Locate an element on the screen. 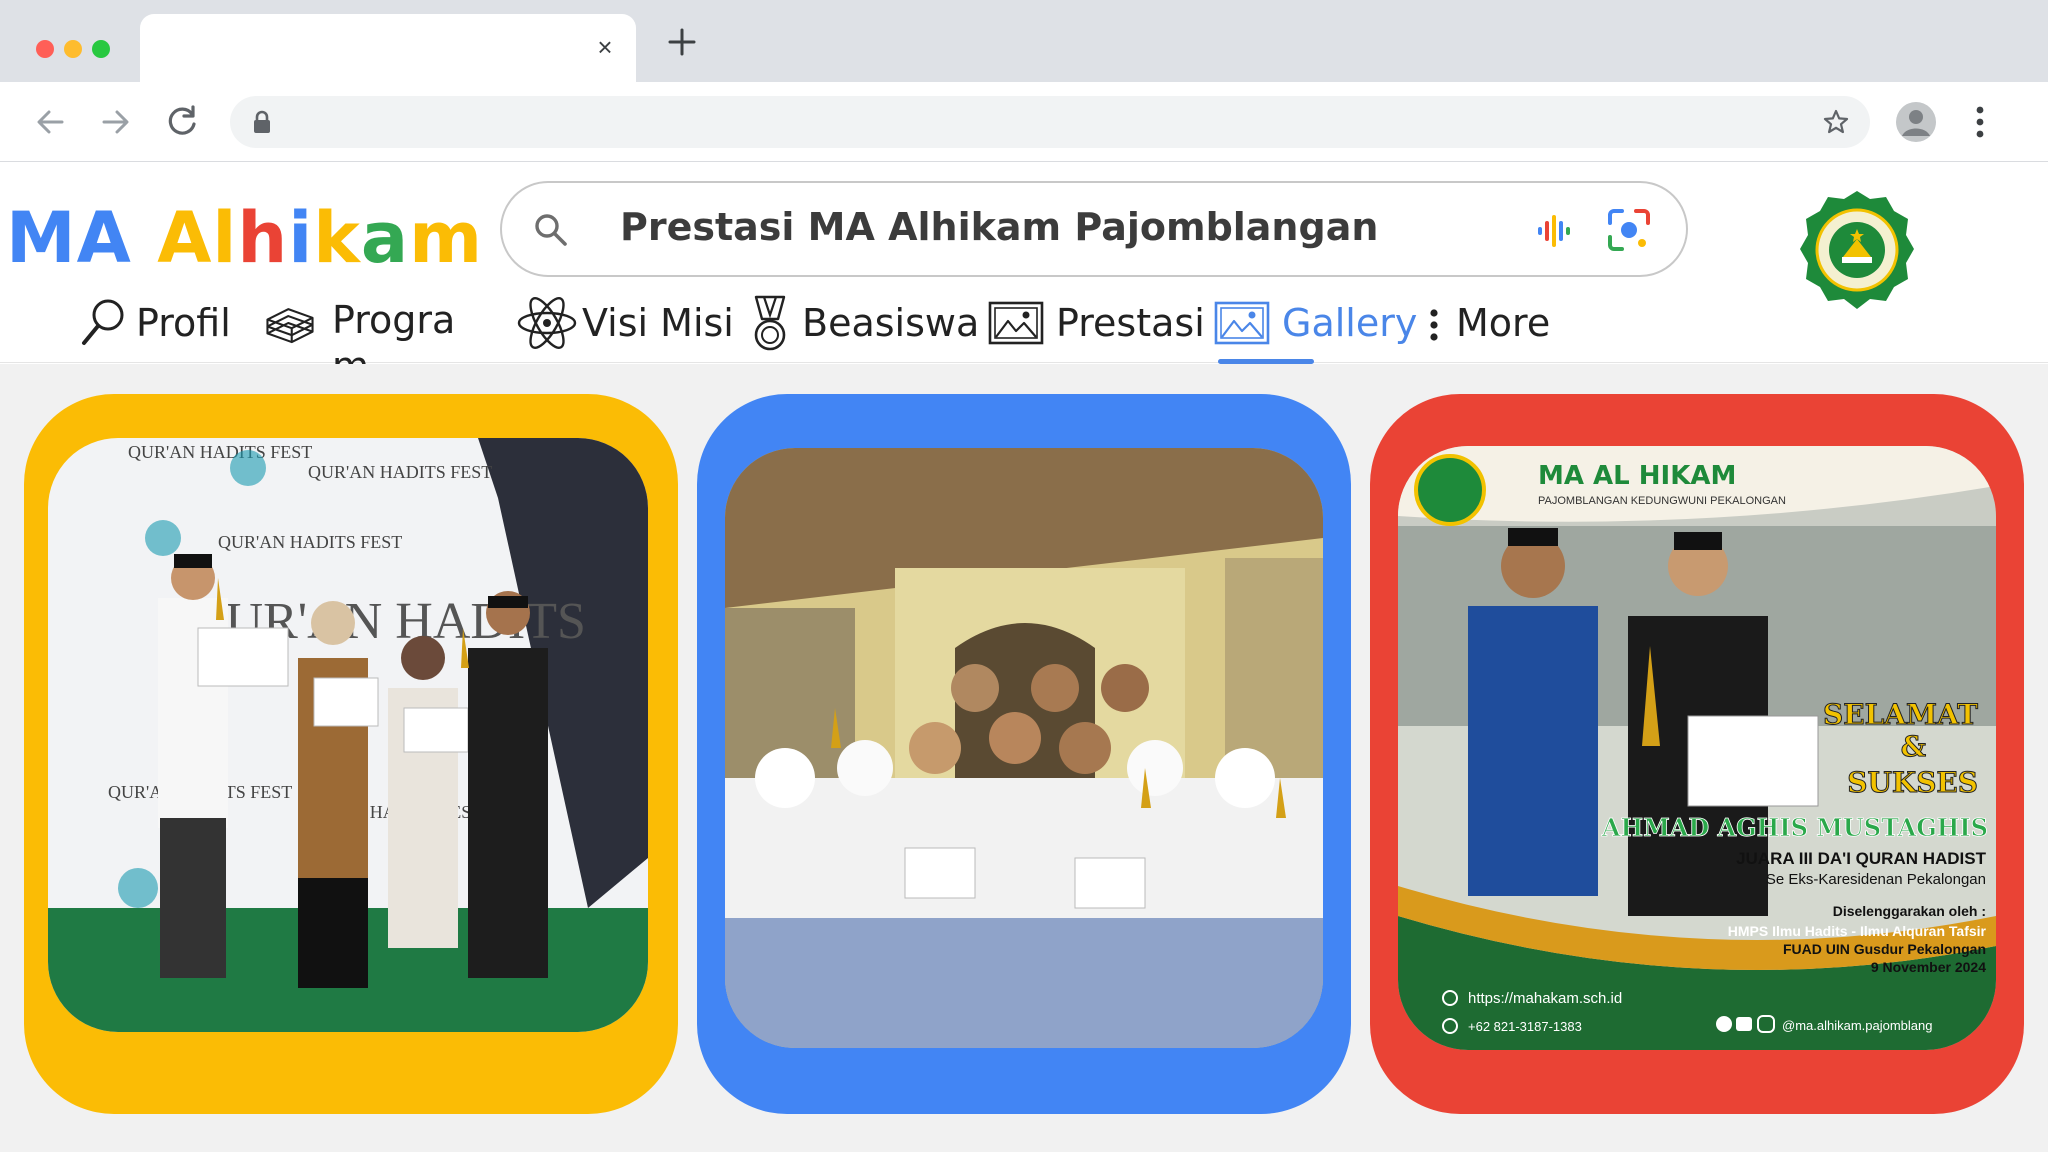 This screenshot has width=2048, height=1152. brand-letter is located at coordinates (144, 238).